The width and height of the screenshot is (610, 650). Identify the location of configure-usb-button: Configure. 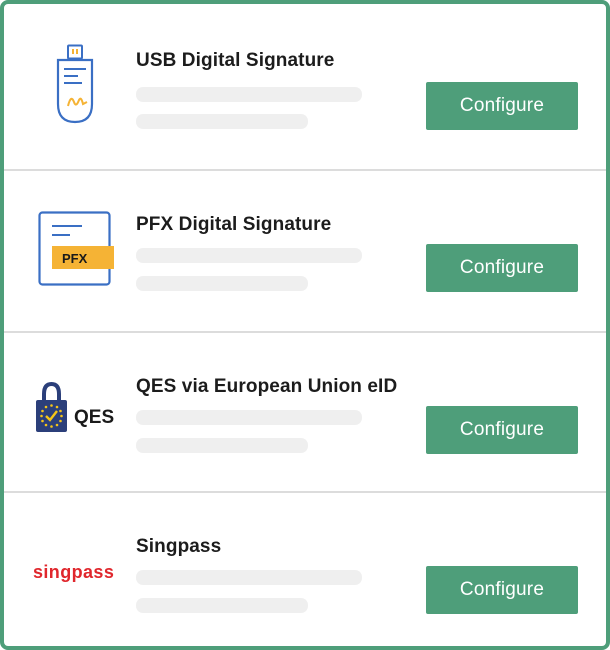
(502, 106).